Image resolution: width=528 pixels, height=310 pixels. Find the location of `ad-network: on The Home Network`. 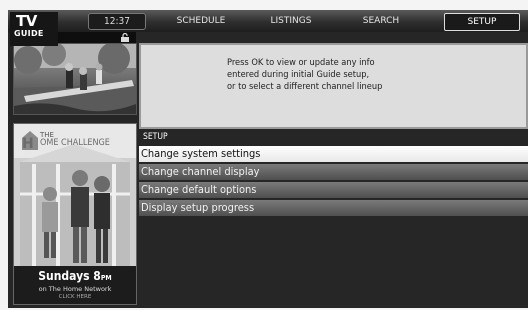

ad-network: on The Home Network is located at coordinates (75, 289).